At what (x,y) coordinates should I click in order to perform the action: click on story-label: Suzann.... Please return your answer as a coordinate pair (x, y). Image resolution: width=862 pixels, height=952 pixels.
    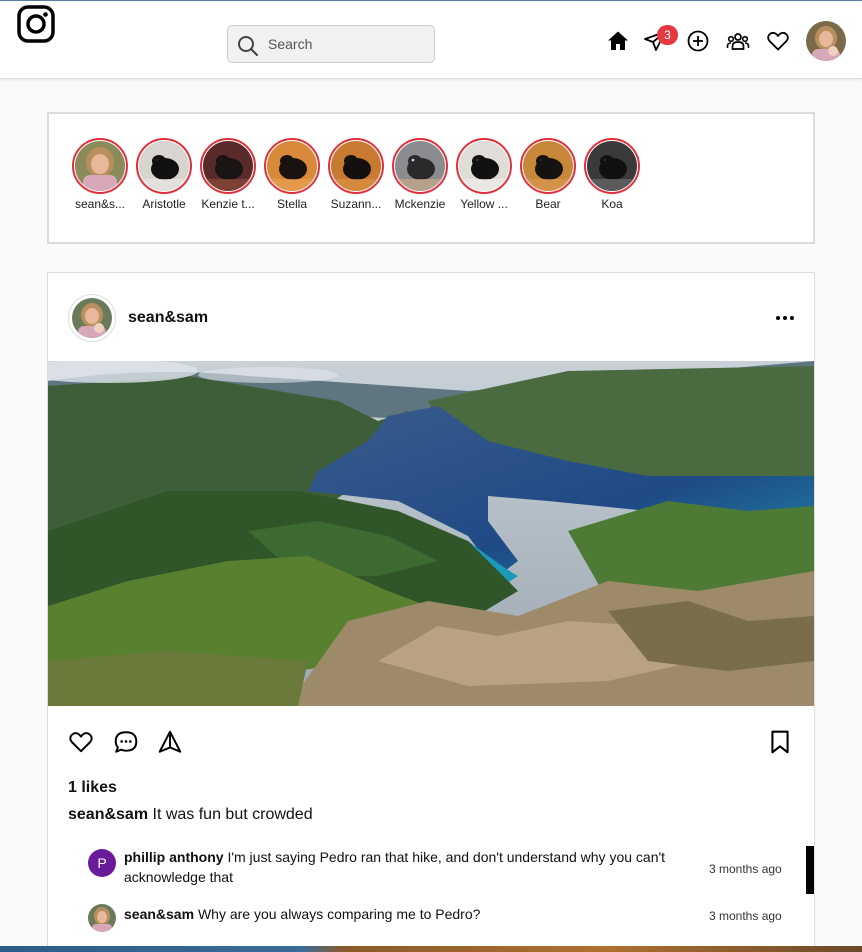
    Looking at the image, I should click on (356, 204).